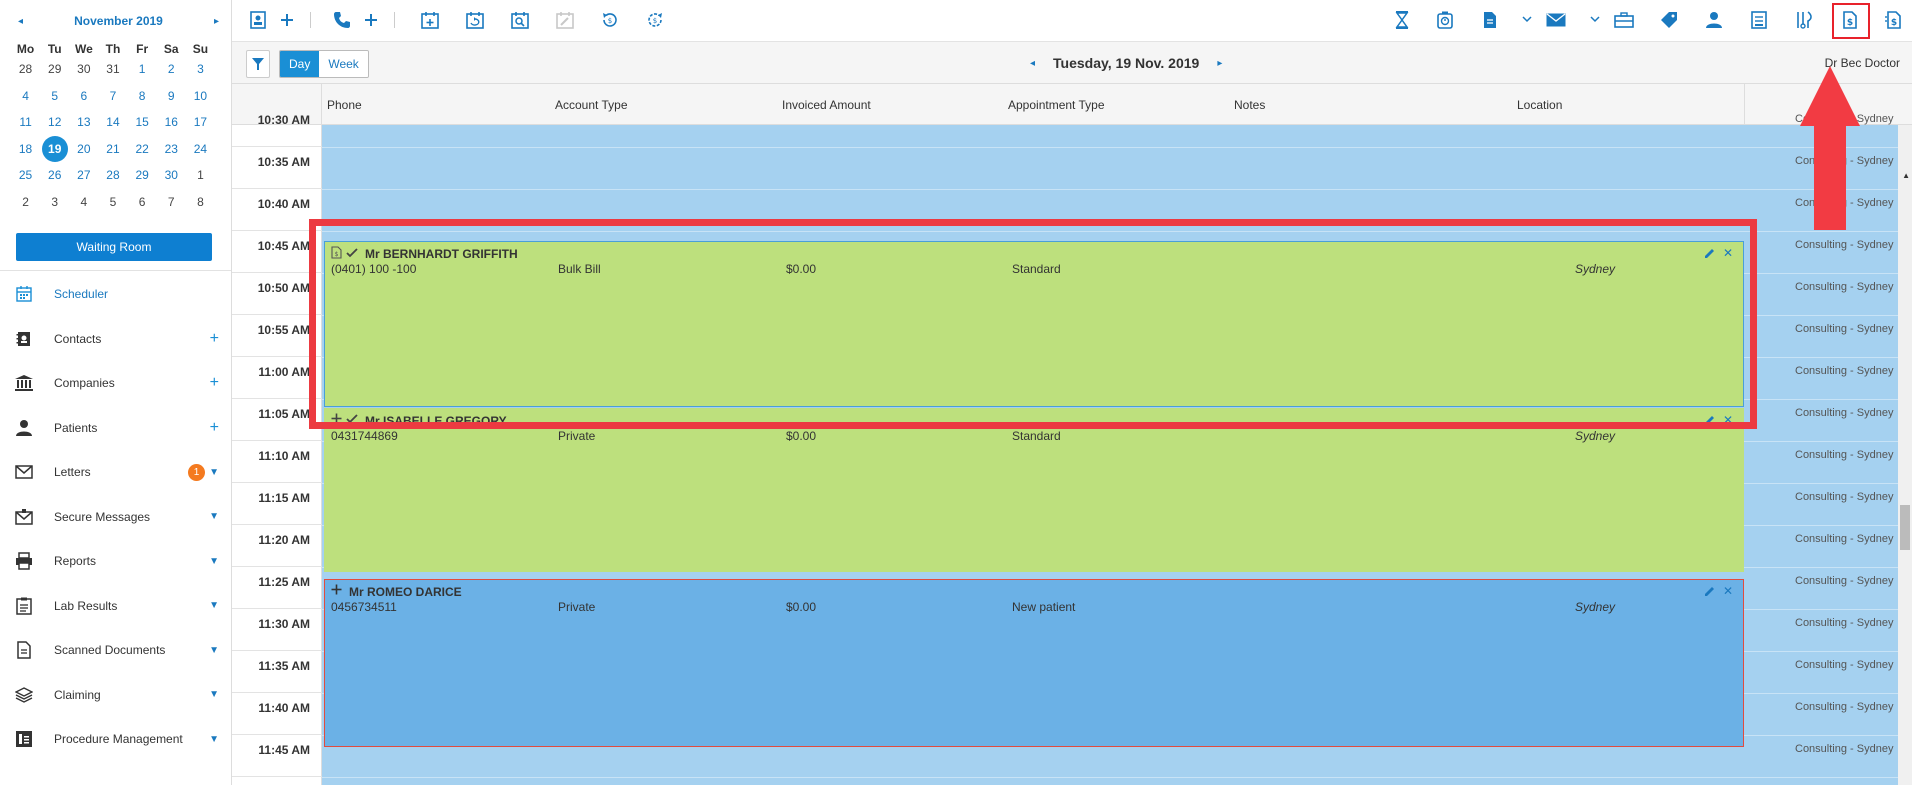 This screenshot has width=1912, height=785. Describe the element at coordinates (83, 175) in the screenshot. I see `calendar-day: 27` at that location.